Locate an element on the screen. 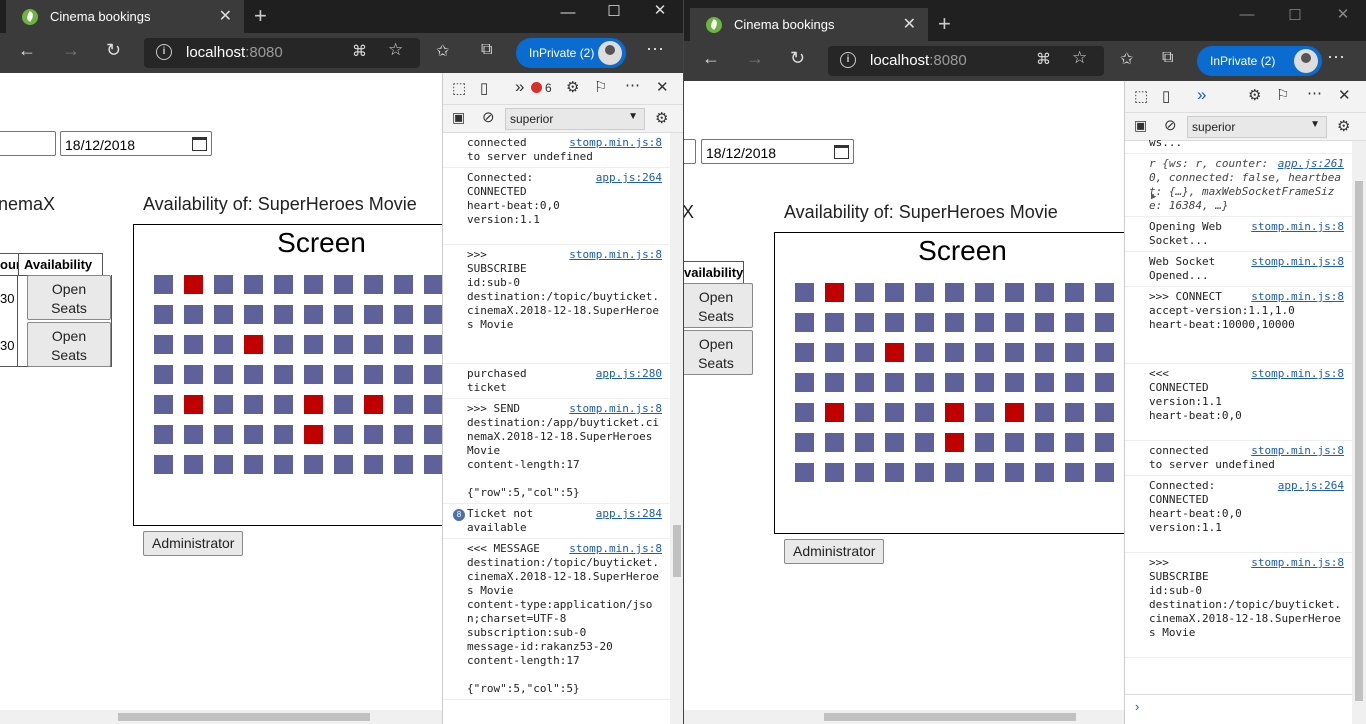 This screenshot has width=1366, height=724. forward-icon: → is located at coordinates (71, 50).